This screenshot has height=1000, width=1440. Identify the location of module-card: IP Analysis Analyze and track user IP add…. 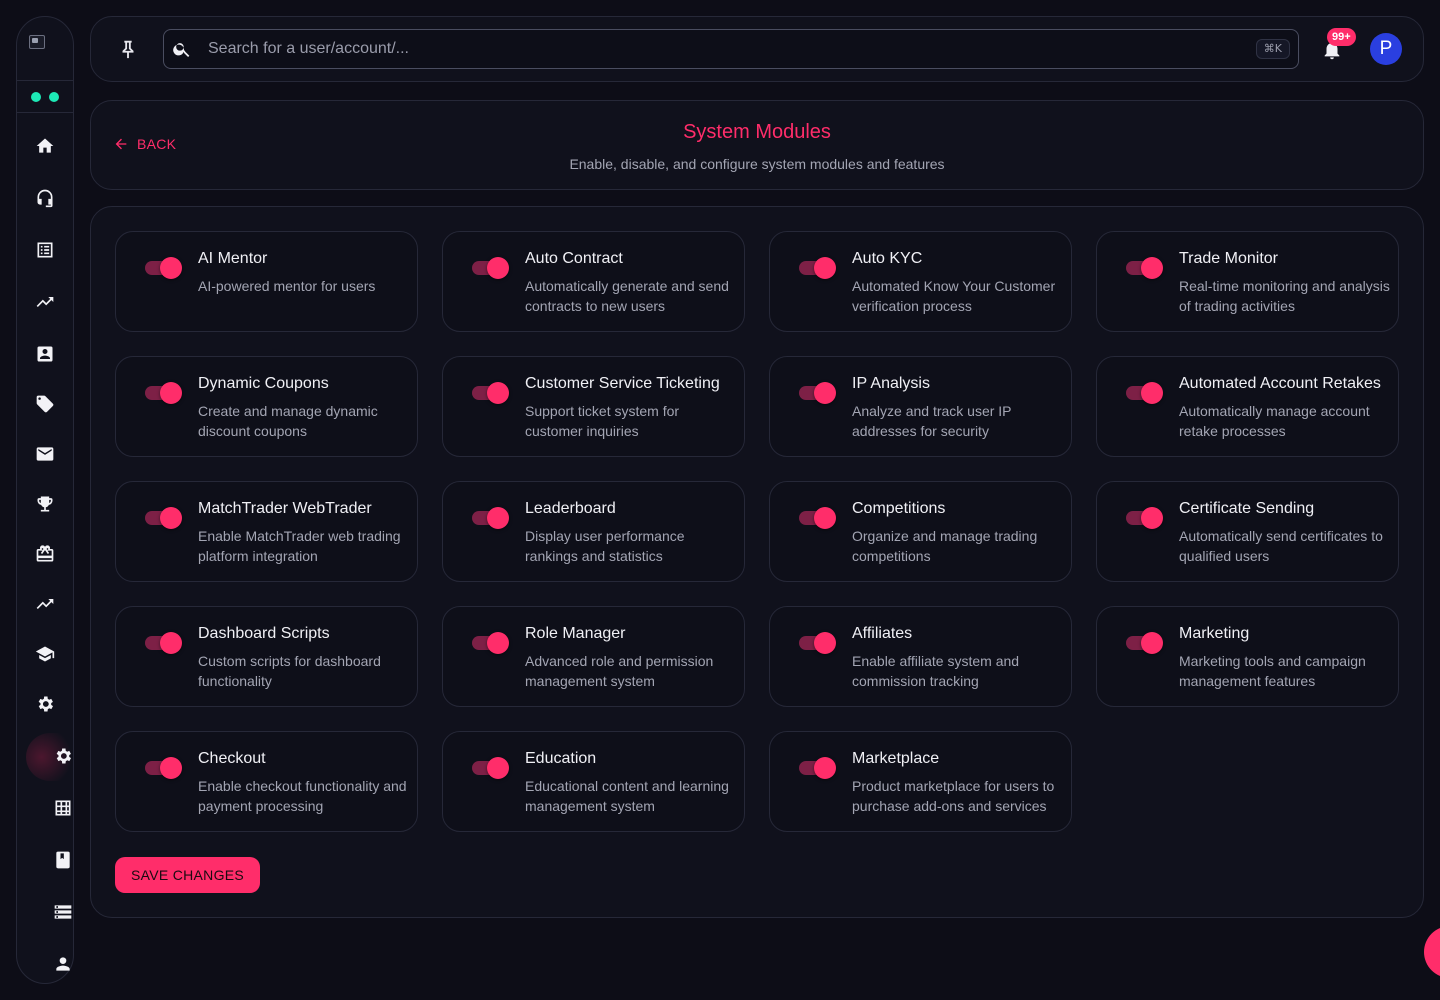
(920, 406).